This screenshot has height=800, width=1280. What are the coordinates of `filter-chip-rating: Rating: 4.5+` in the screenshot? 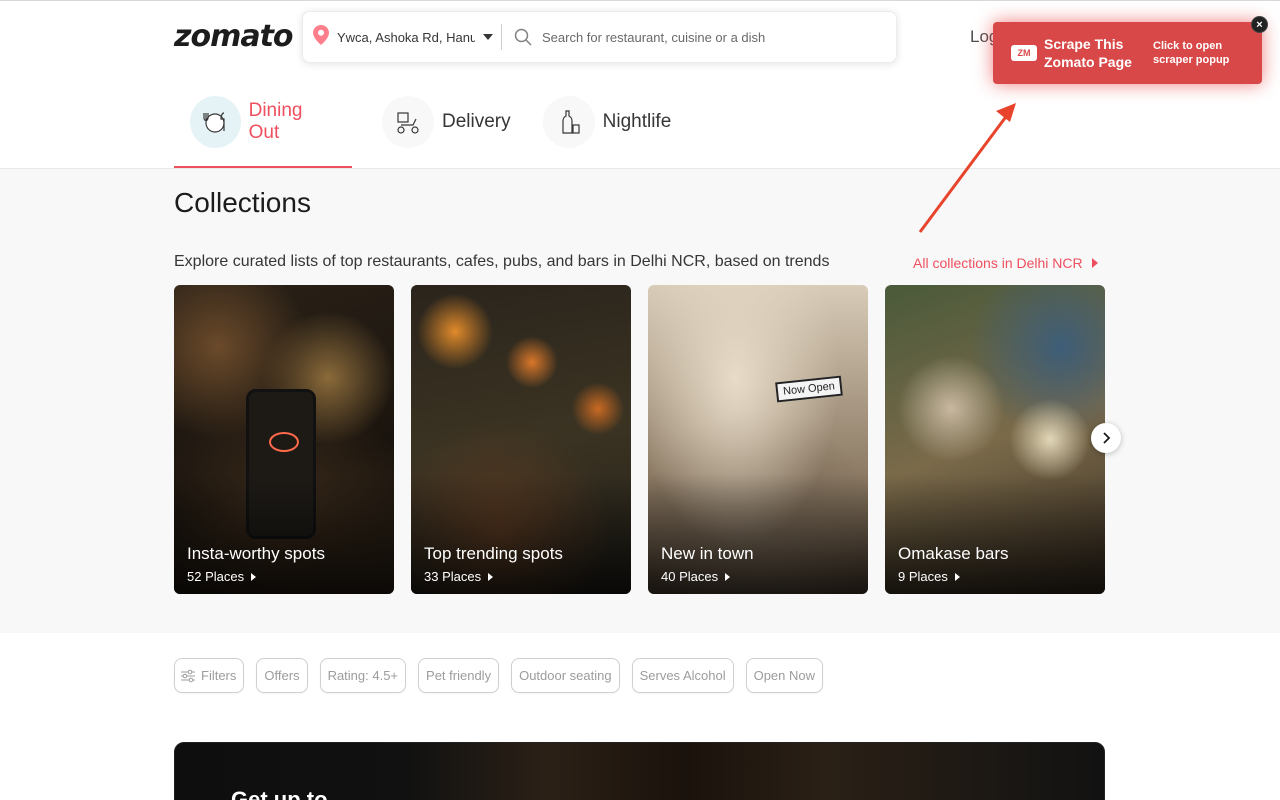 It's located at (363, 675).